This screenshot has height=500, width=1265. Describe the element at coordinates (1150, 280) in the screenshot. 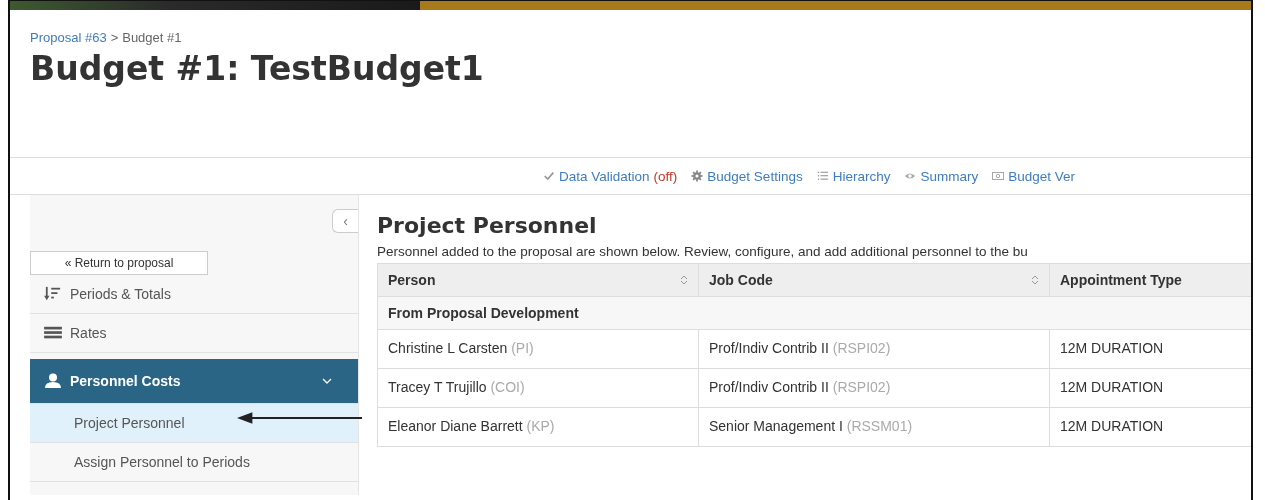

I see `column-header: Appointment Type` at that location.